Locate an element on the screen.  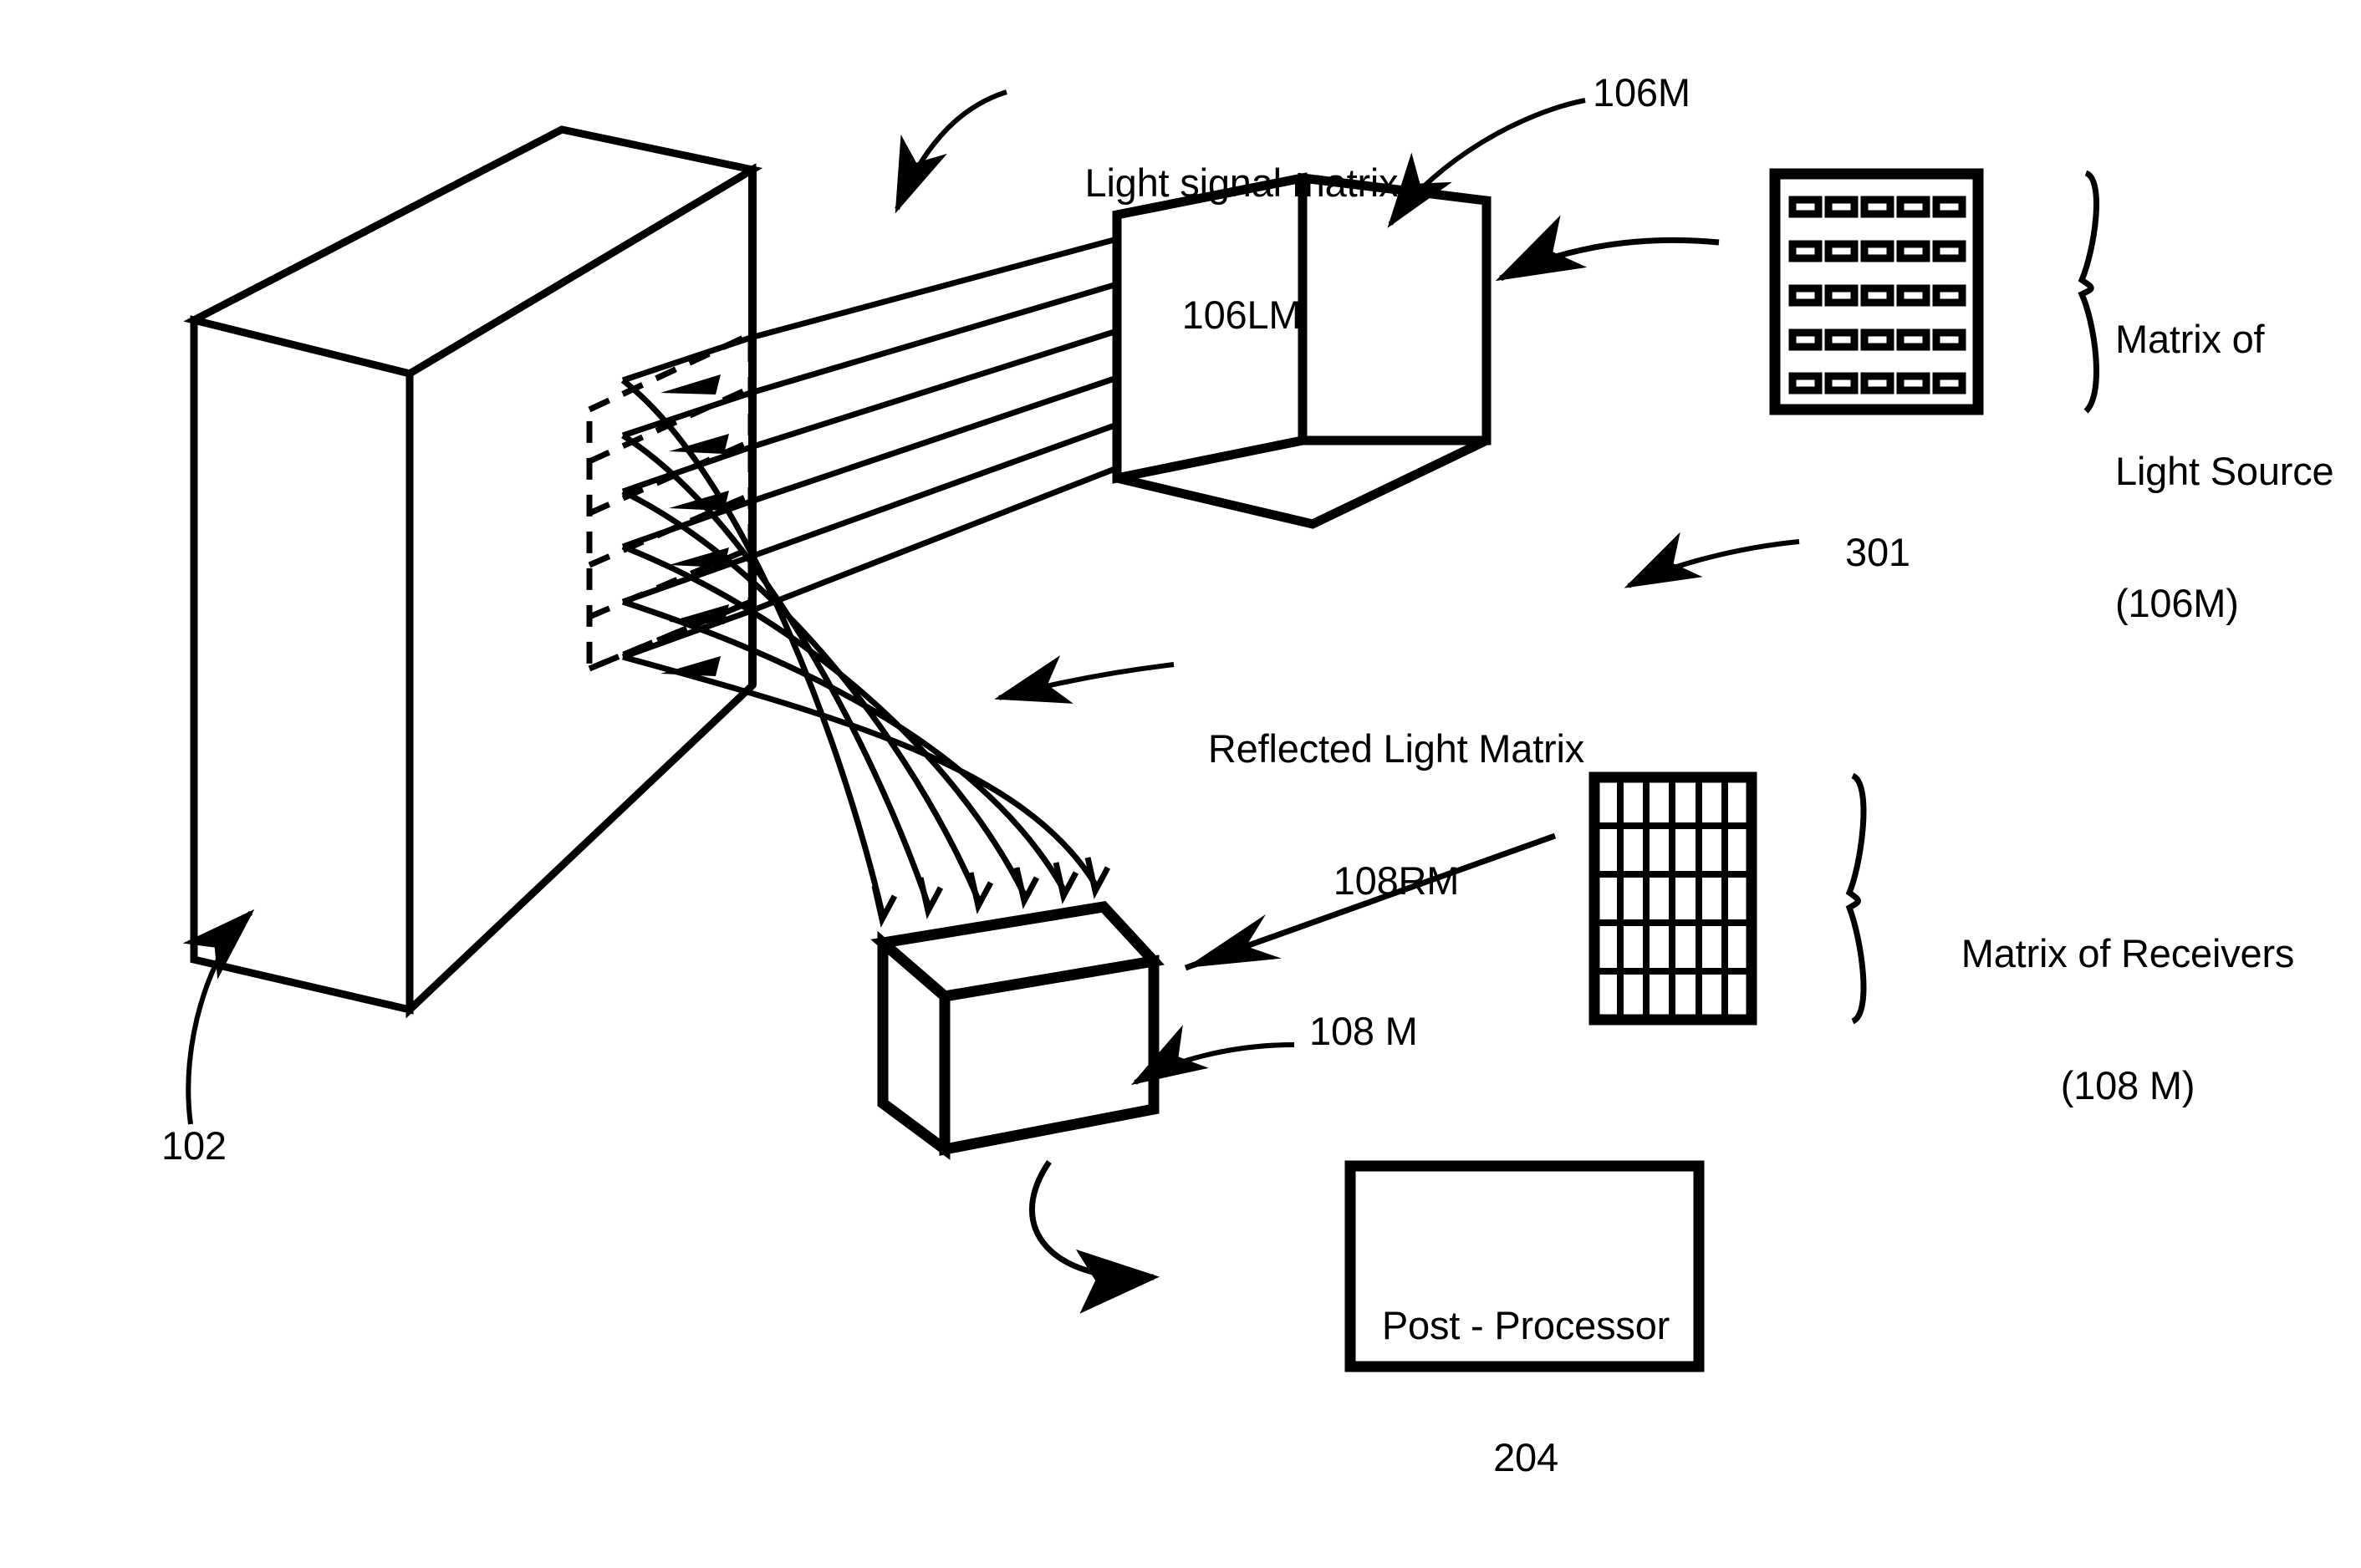
label-reflected-light-matrix: Reflected Light Matrix 108RM is located at coordinates (1396, 815).